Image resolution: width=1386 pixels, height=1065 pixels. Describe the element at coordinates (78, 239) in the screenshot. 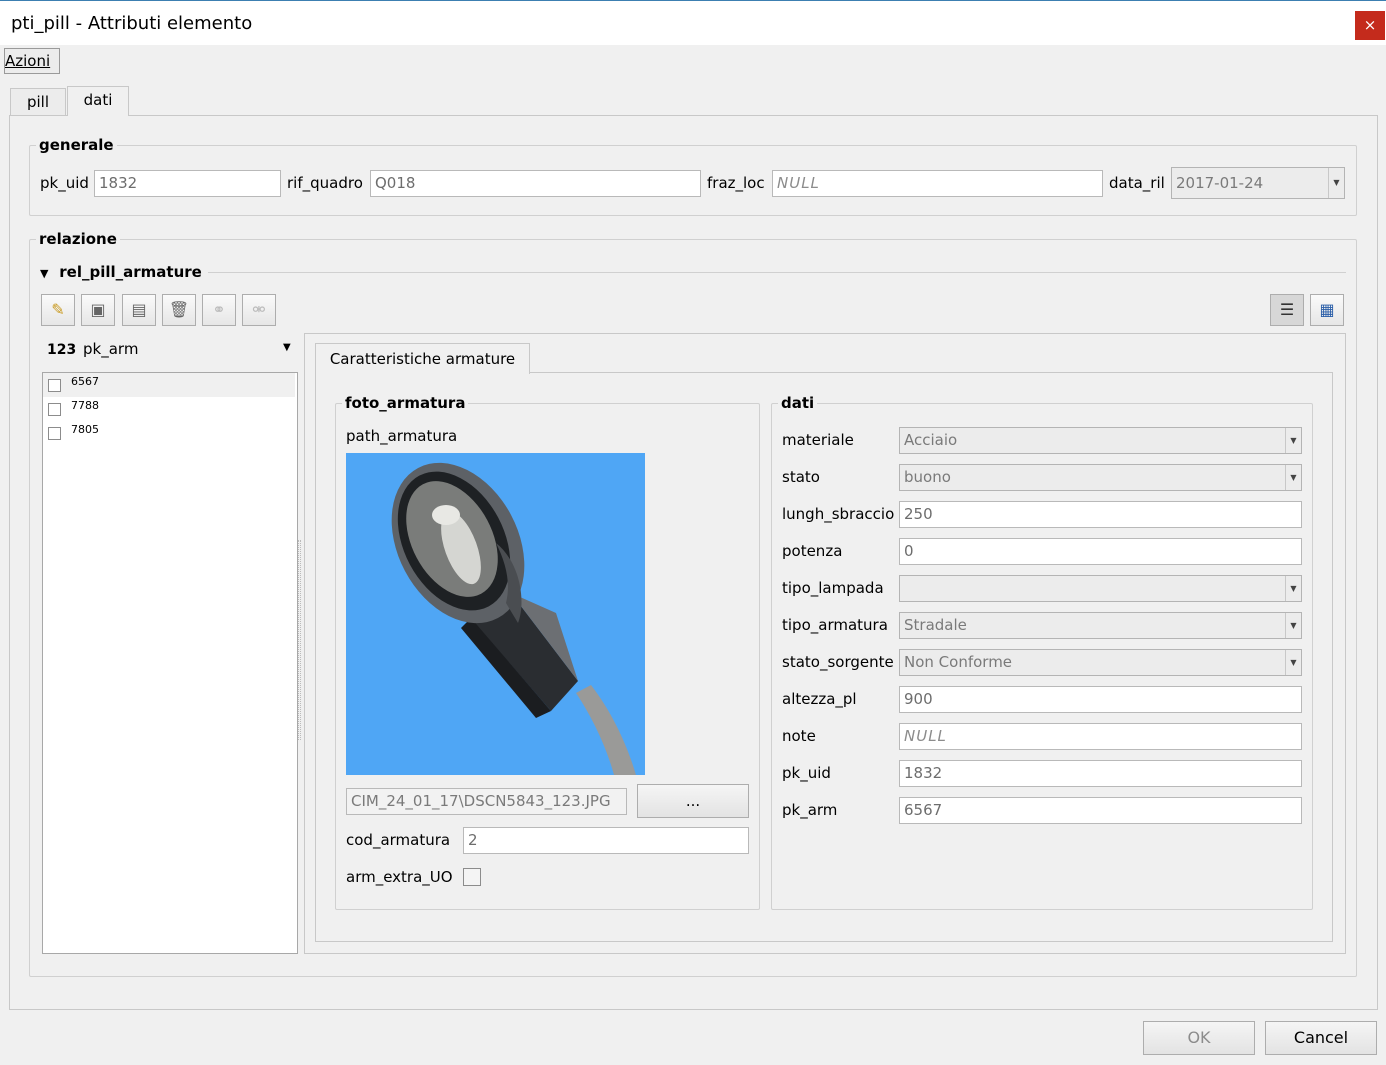

I see `relazione-title: relazione` at that location.